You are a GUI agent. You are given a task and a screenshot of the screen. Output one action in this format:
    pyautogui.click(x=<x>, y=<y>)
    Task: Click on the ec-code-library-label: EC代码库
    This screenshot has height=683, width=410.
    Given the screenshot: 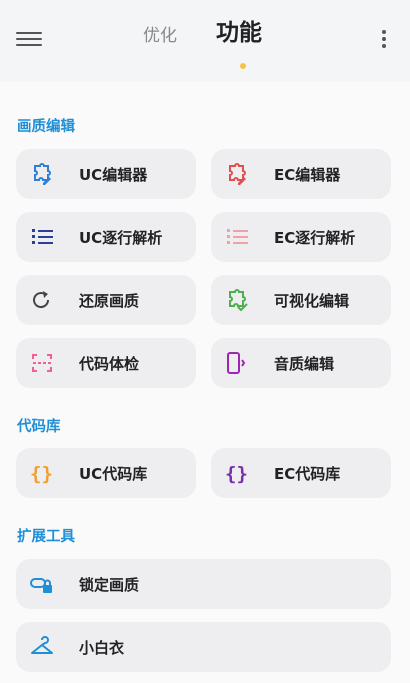 What is the action you would take?
    pyautogui.click(x=307, y=474)
    